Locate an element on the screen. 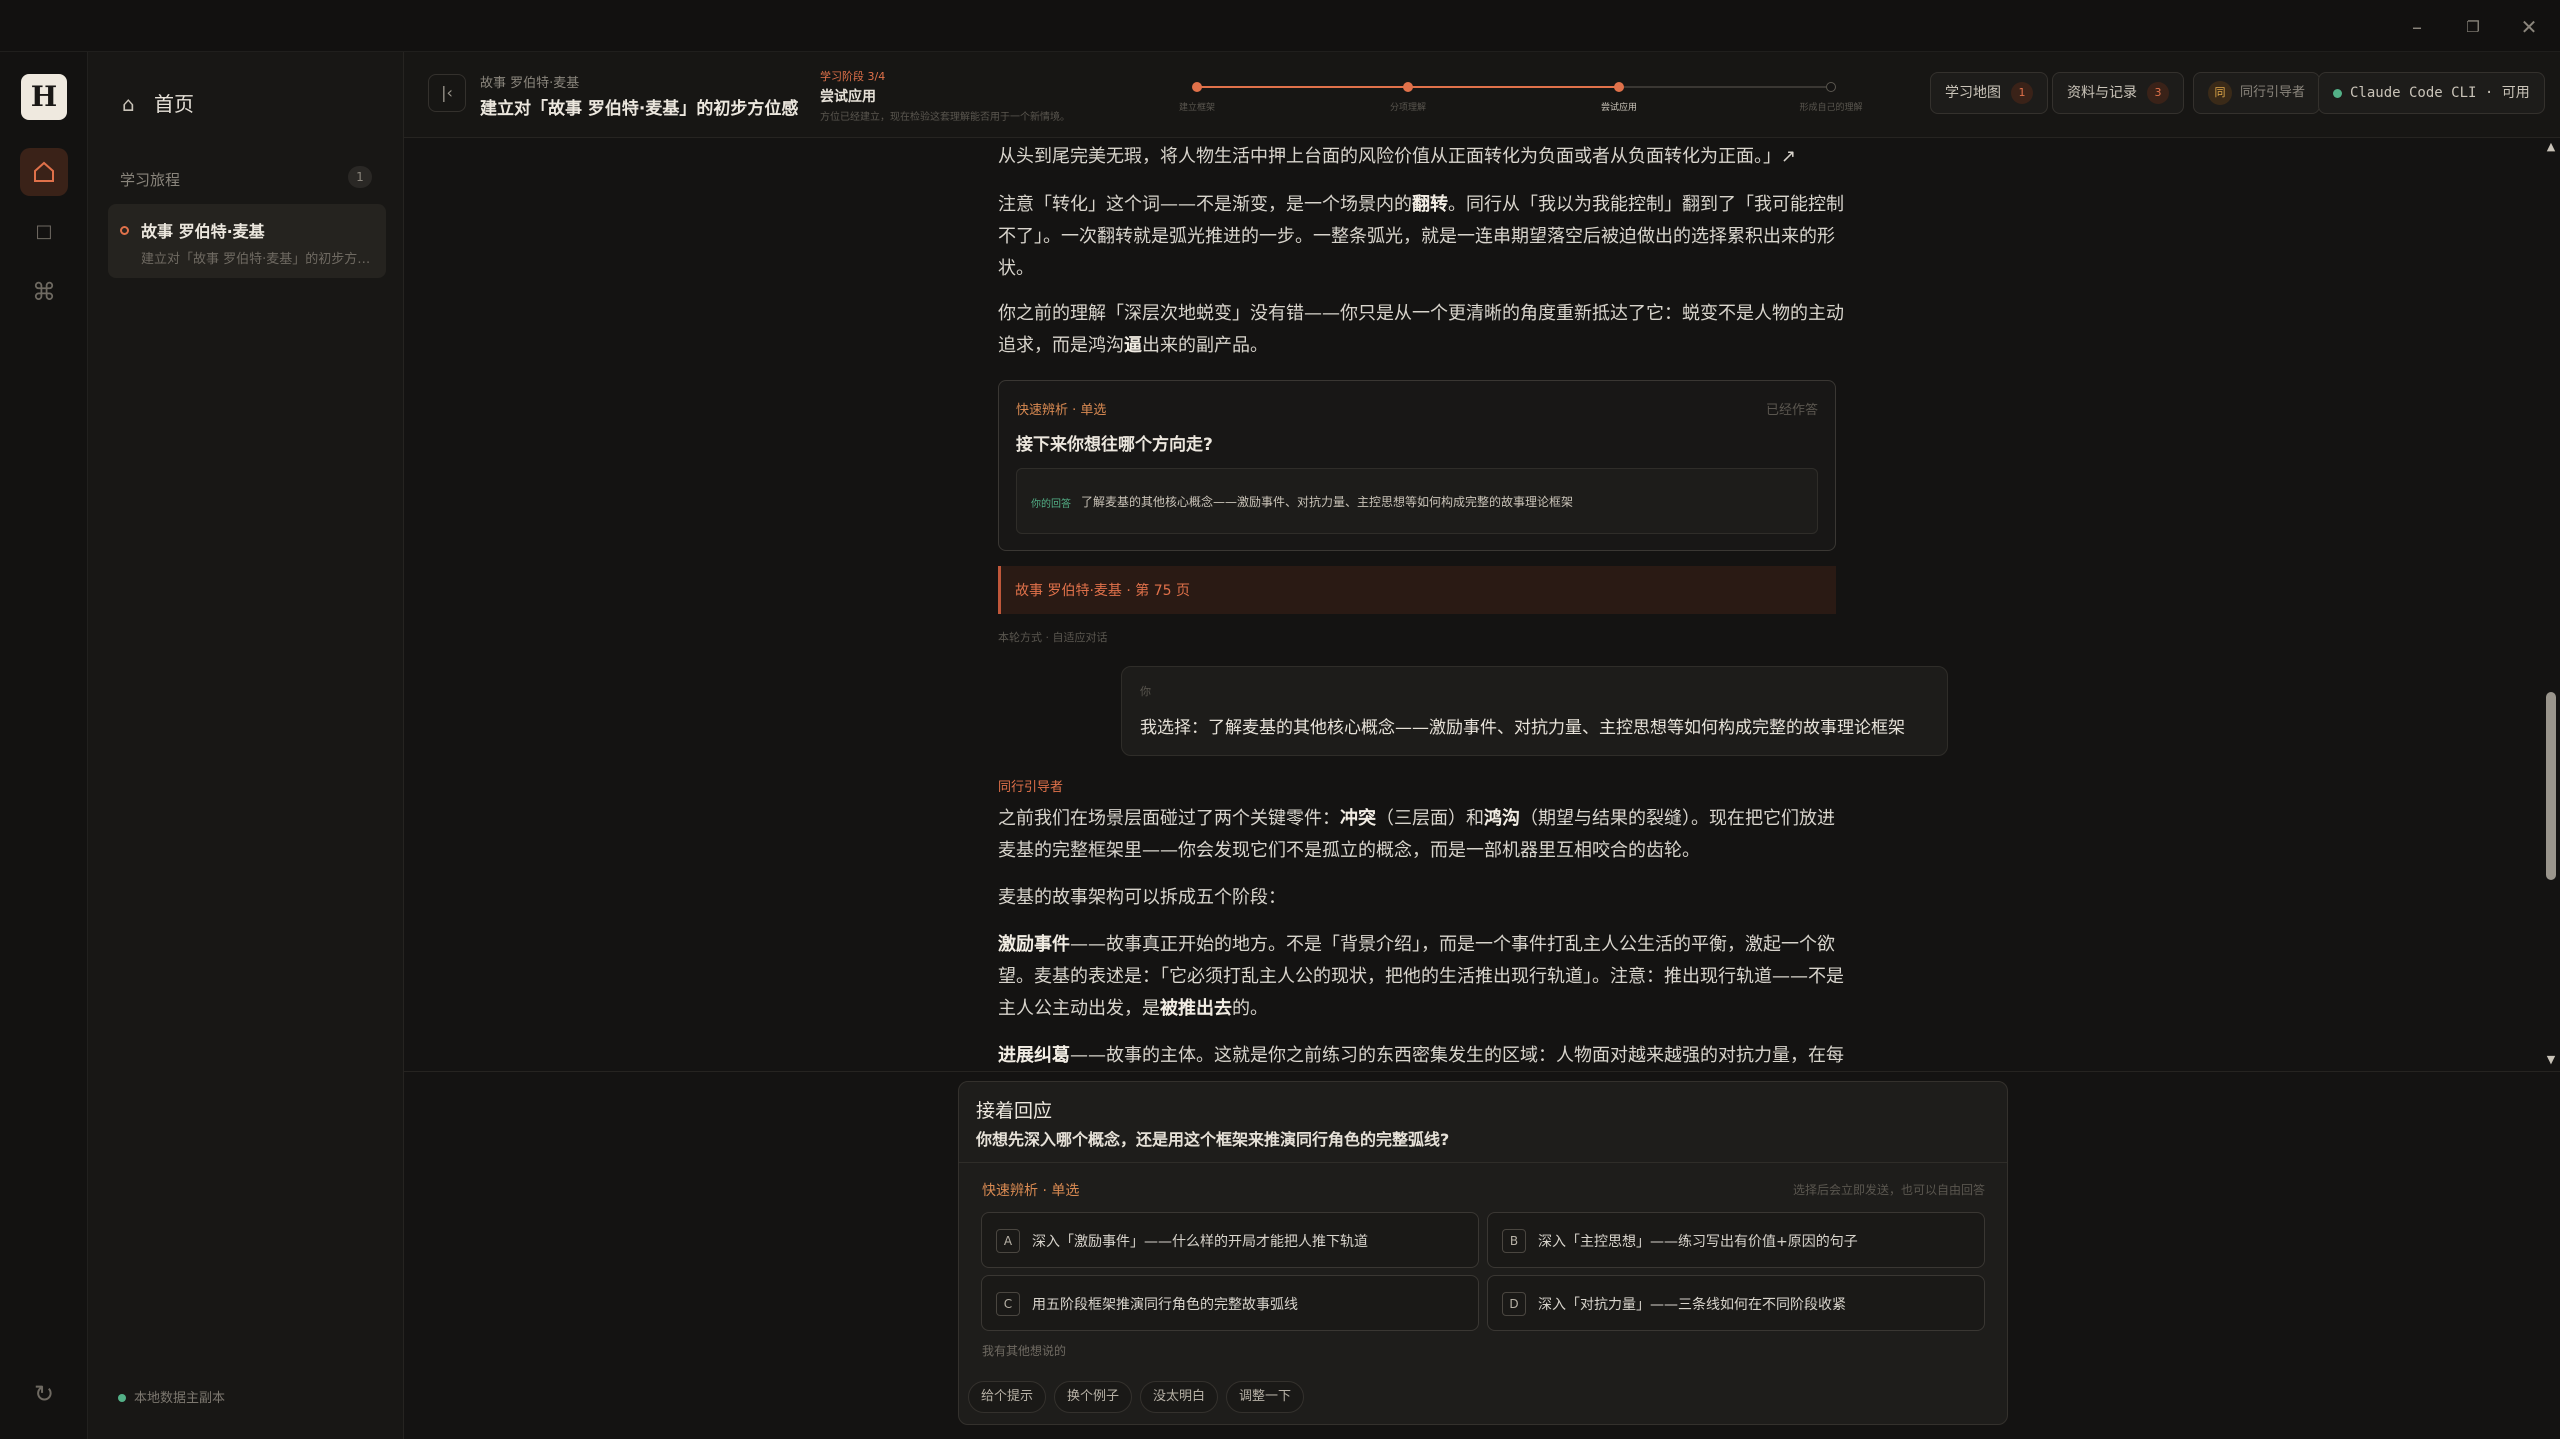 This screenshot has width=2560, height=1439. stage-name: 尝试应用 is located at coordinates (848, 97).